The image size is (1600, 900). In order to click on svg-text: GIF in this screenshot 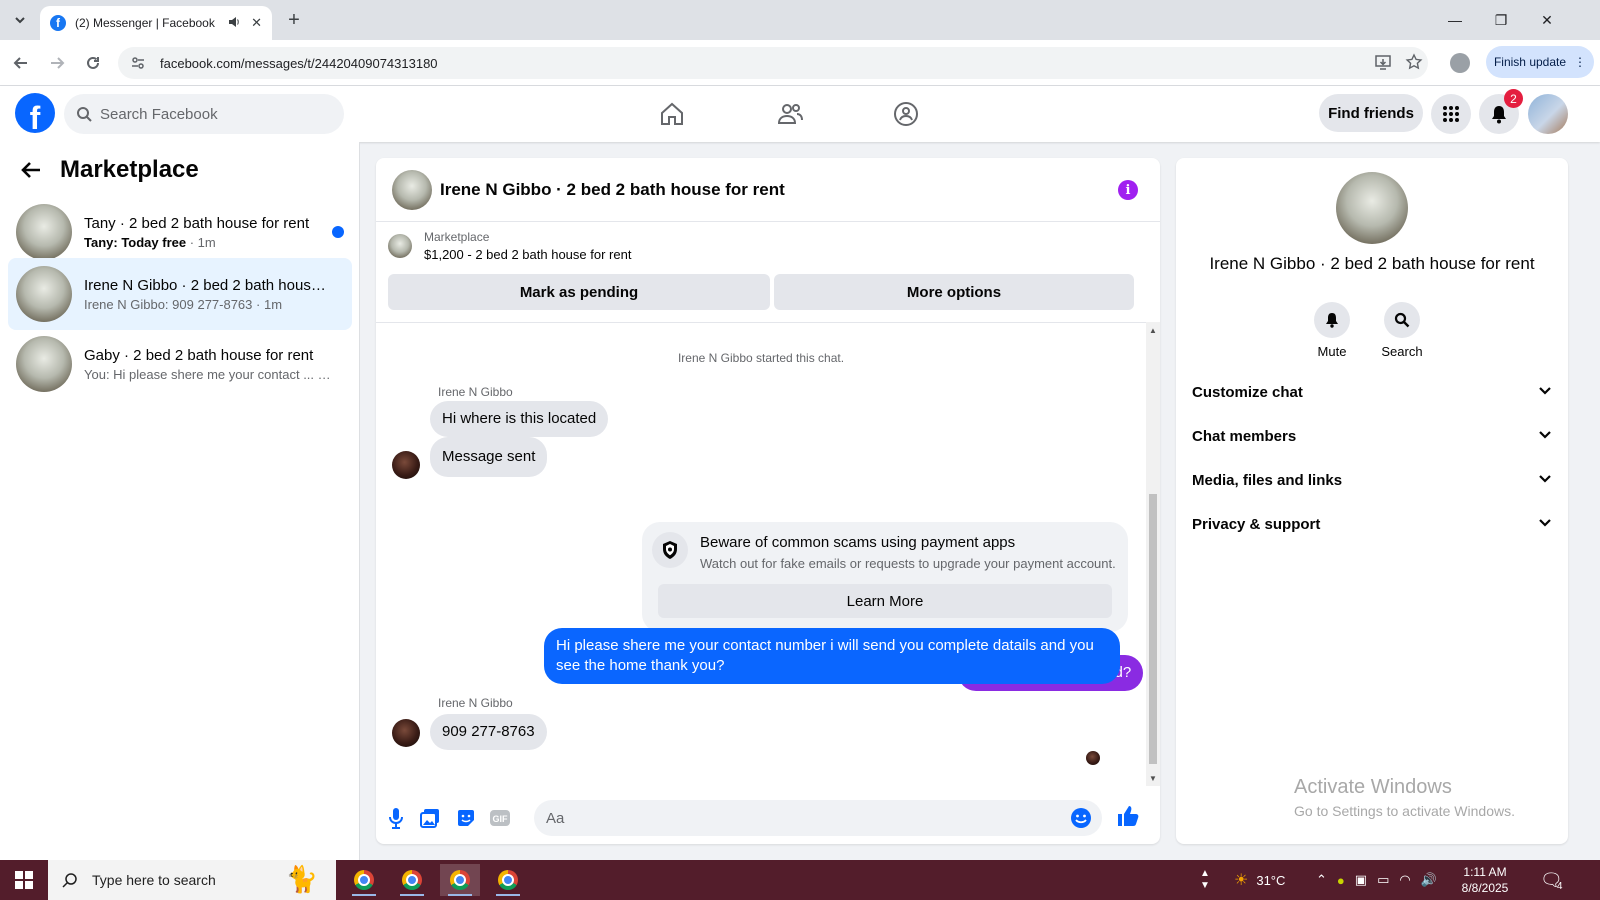, I will do `click(501, 819)`.